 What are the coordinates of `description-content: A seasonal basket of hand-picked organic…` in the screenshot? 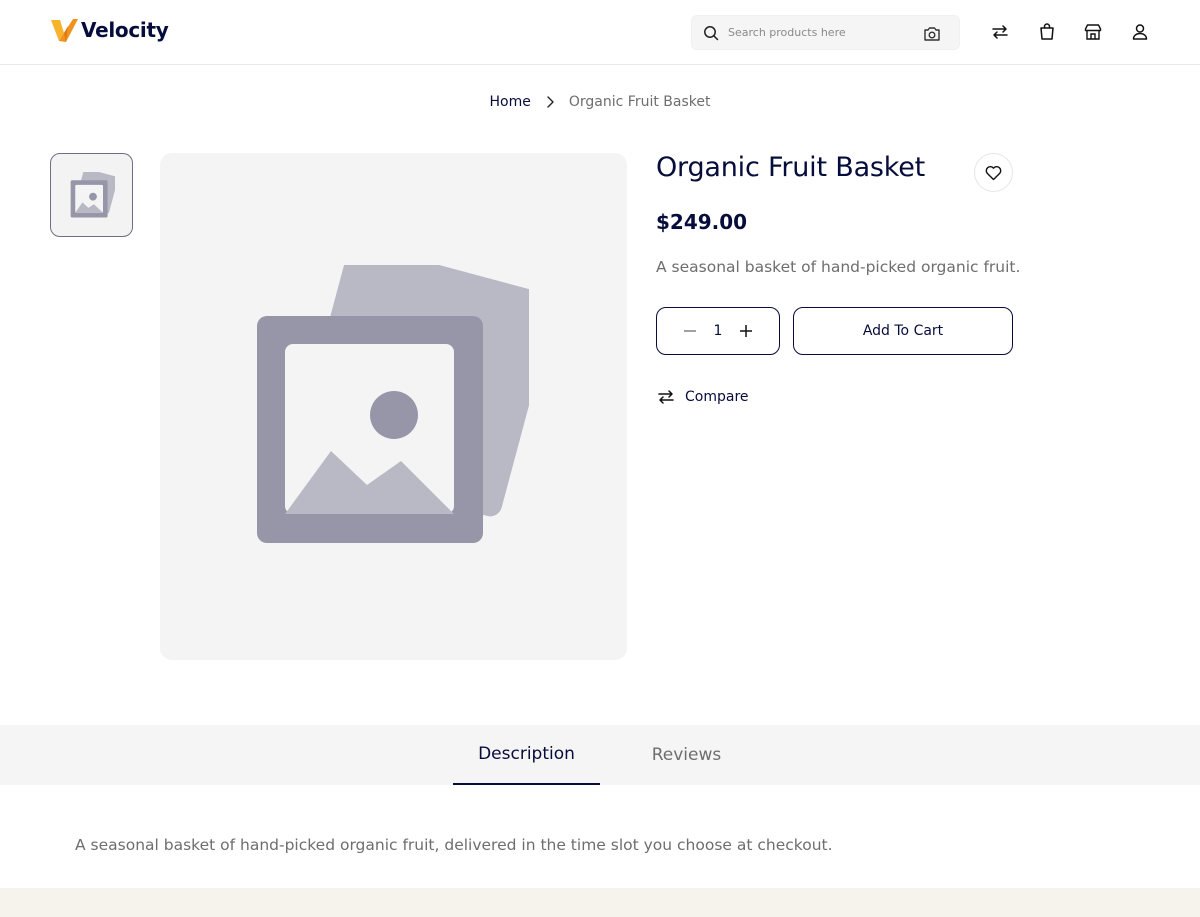 It's located at (454, 845).